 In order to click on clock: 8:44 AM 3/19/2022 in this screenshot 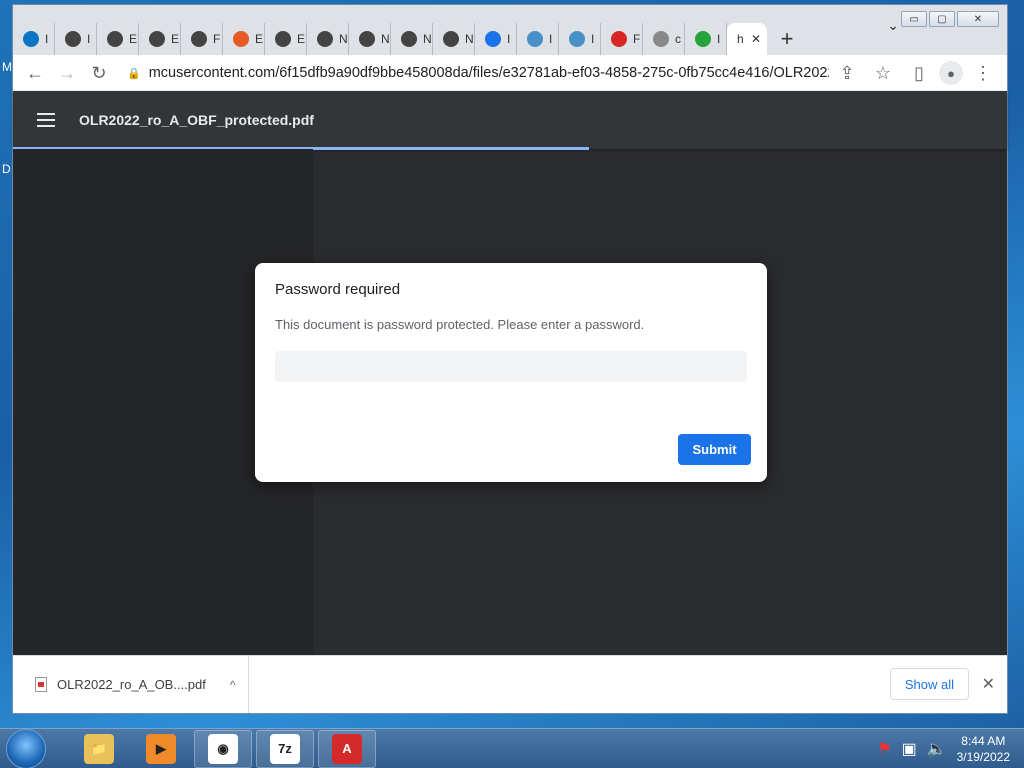, I will do `click(983, 749)`.